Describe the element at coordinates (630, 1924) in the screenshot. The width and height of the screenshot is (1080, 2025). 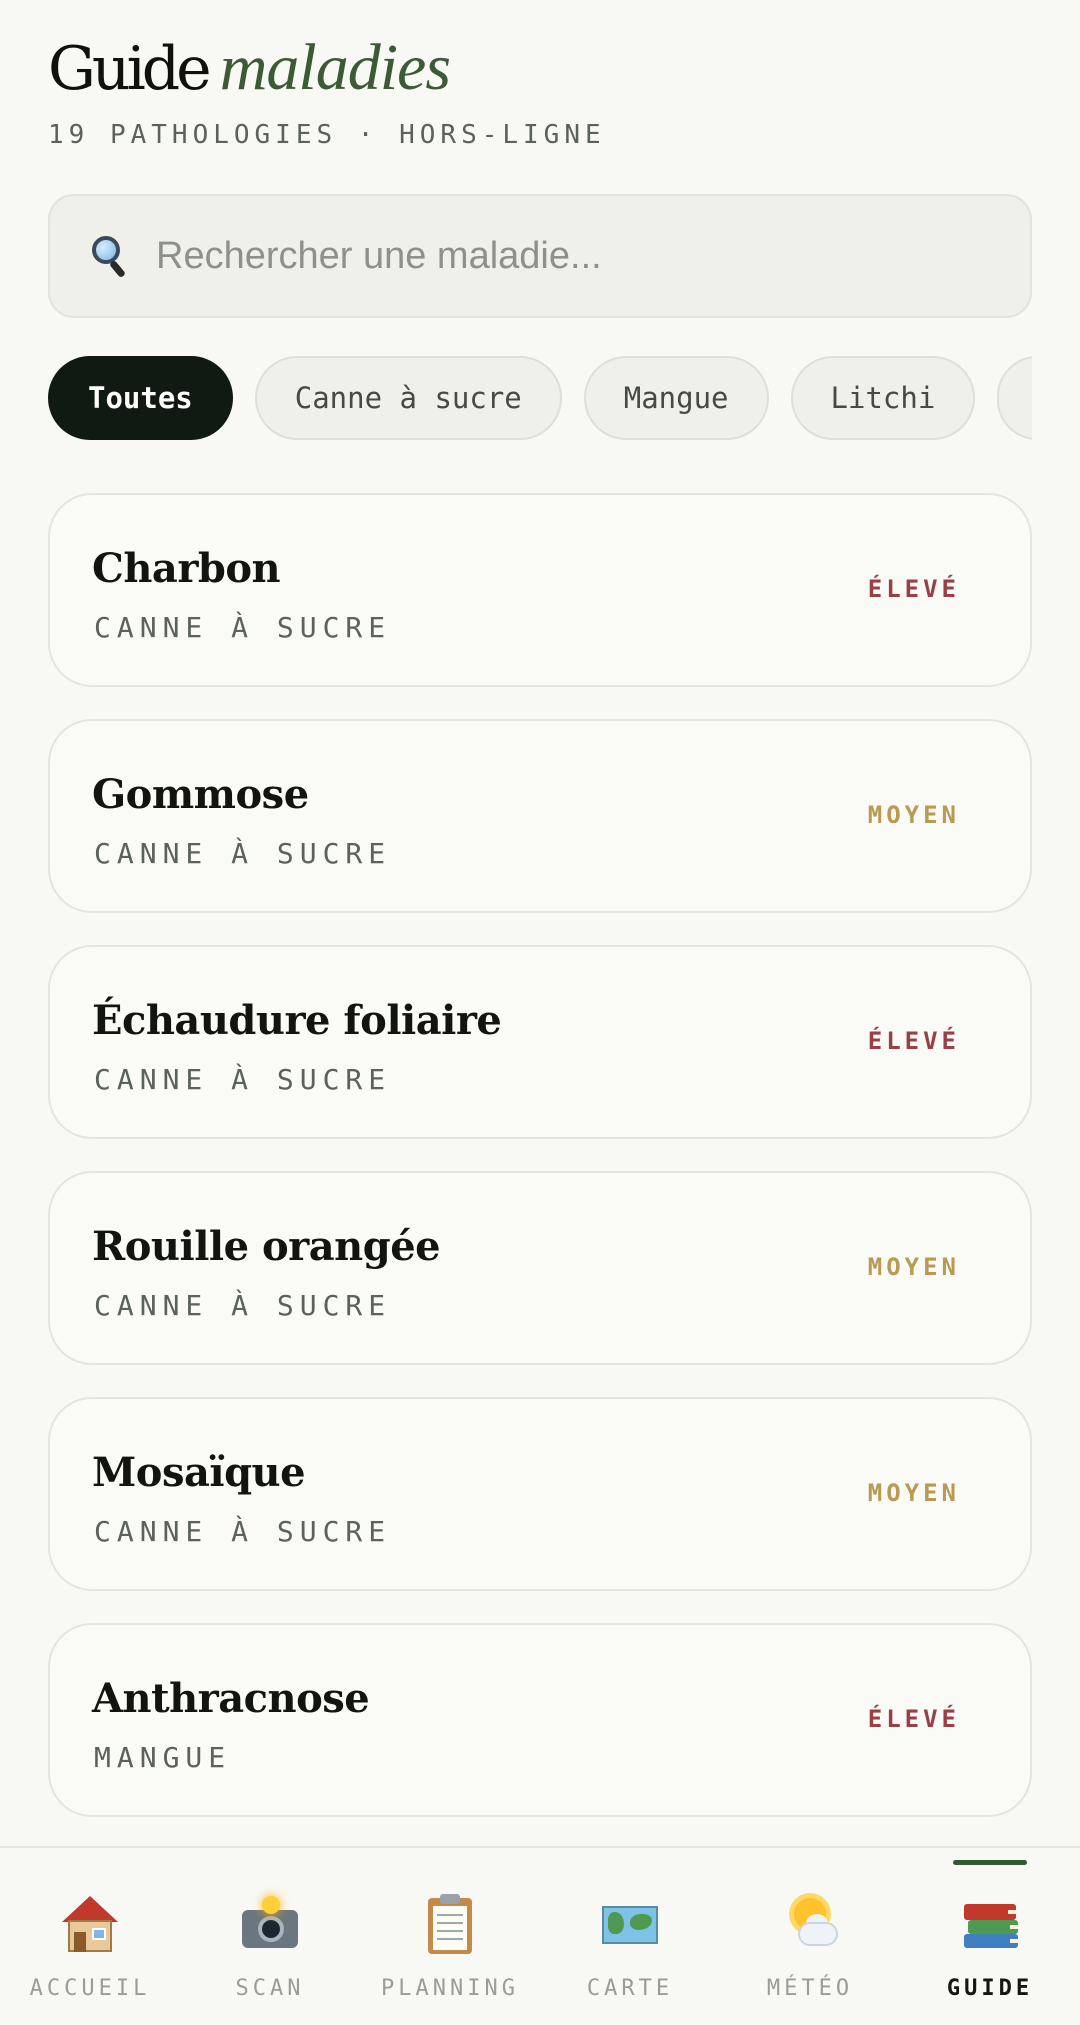
I see `world-map-icon` at that location.